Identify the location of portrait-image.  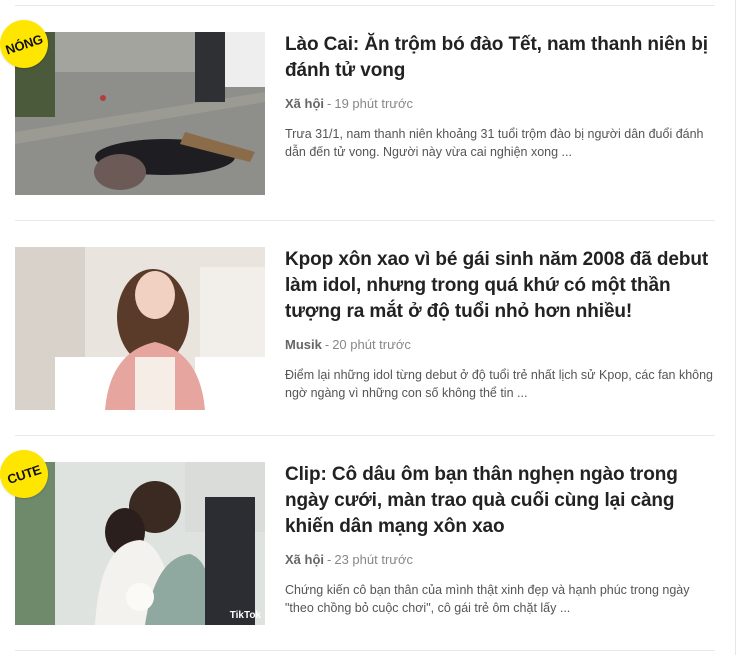
(140, 328).